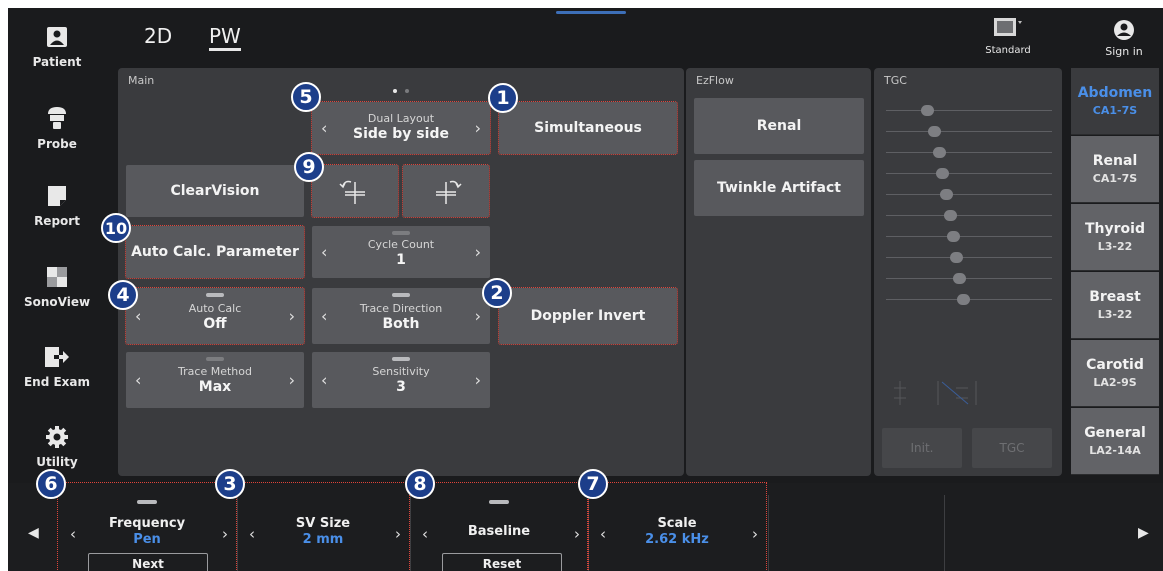 The height and width of the screenshot is (571, 1163). I want to click on badge-9: 9, so click(309, 167).